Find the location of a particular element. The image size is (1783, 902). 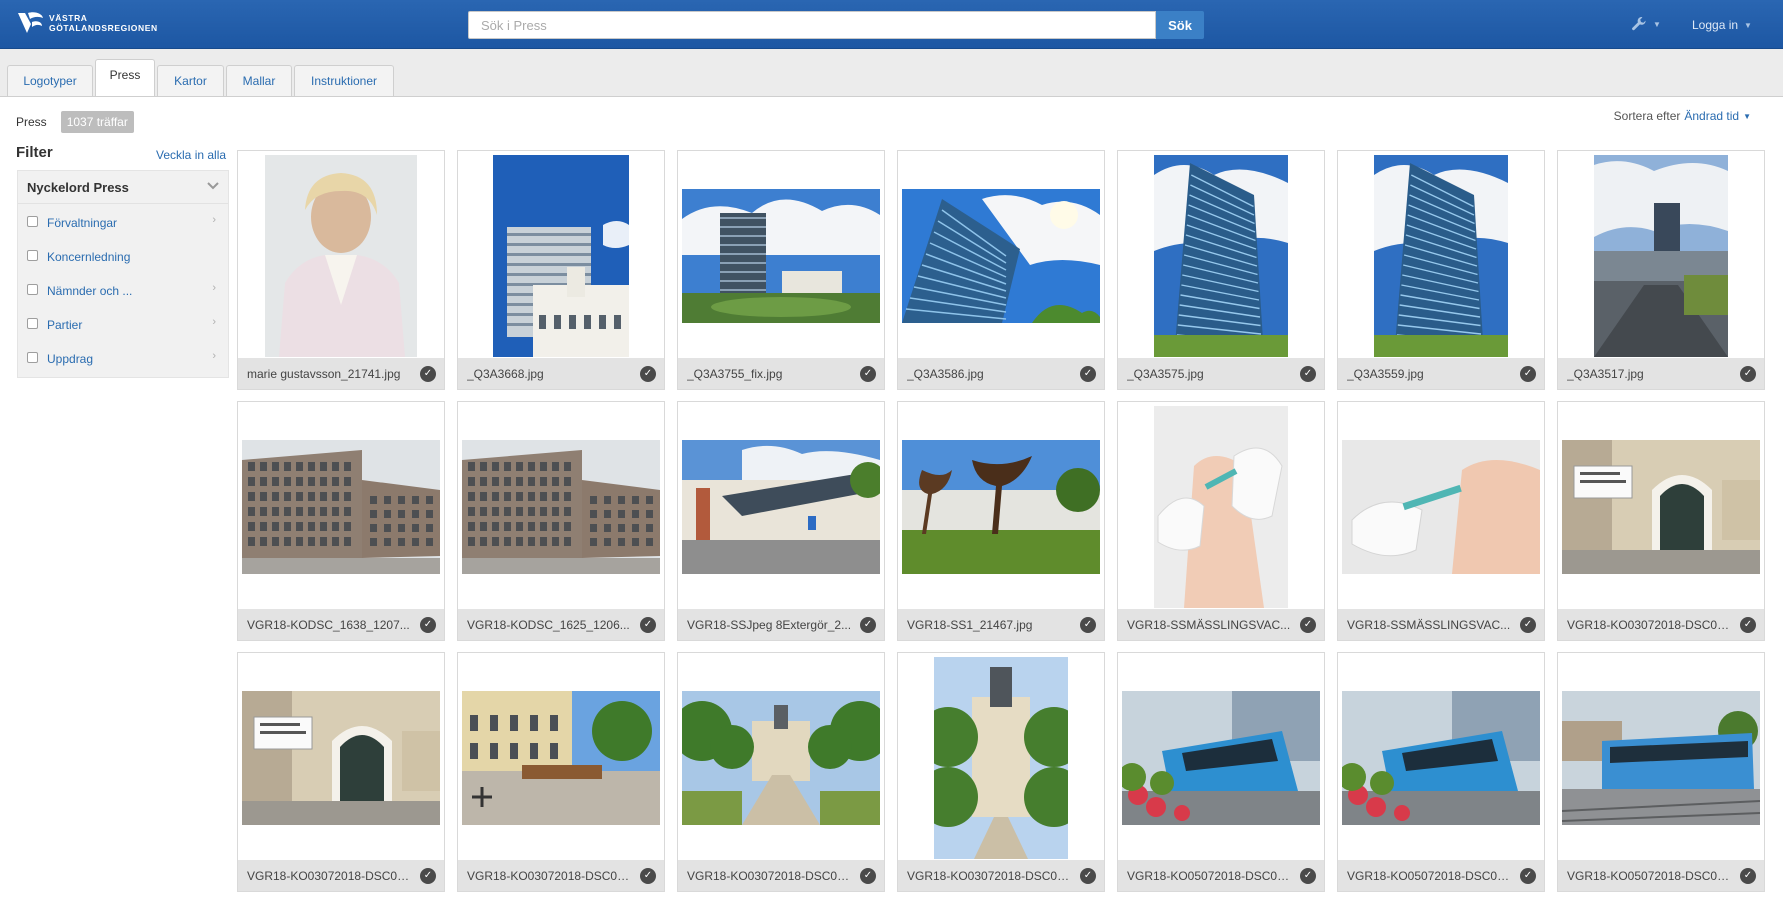

sort-dropdown: Ändrad tid is located at coordinates (1711, 116).